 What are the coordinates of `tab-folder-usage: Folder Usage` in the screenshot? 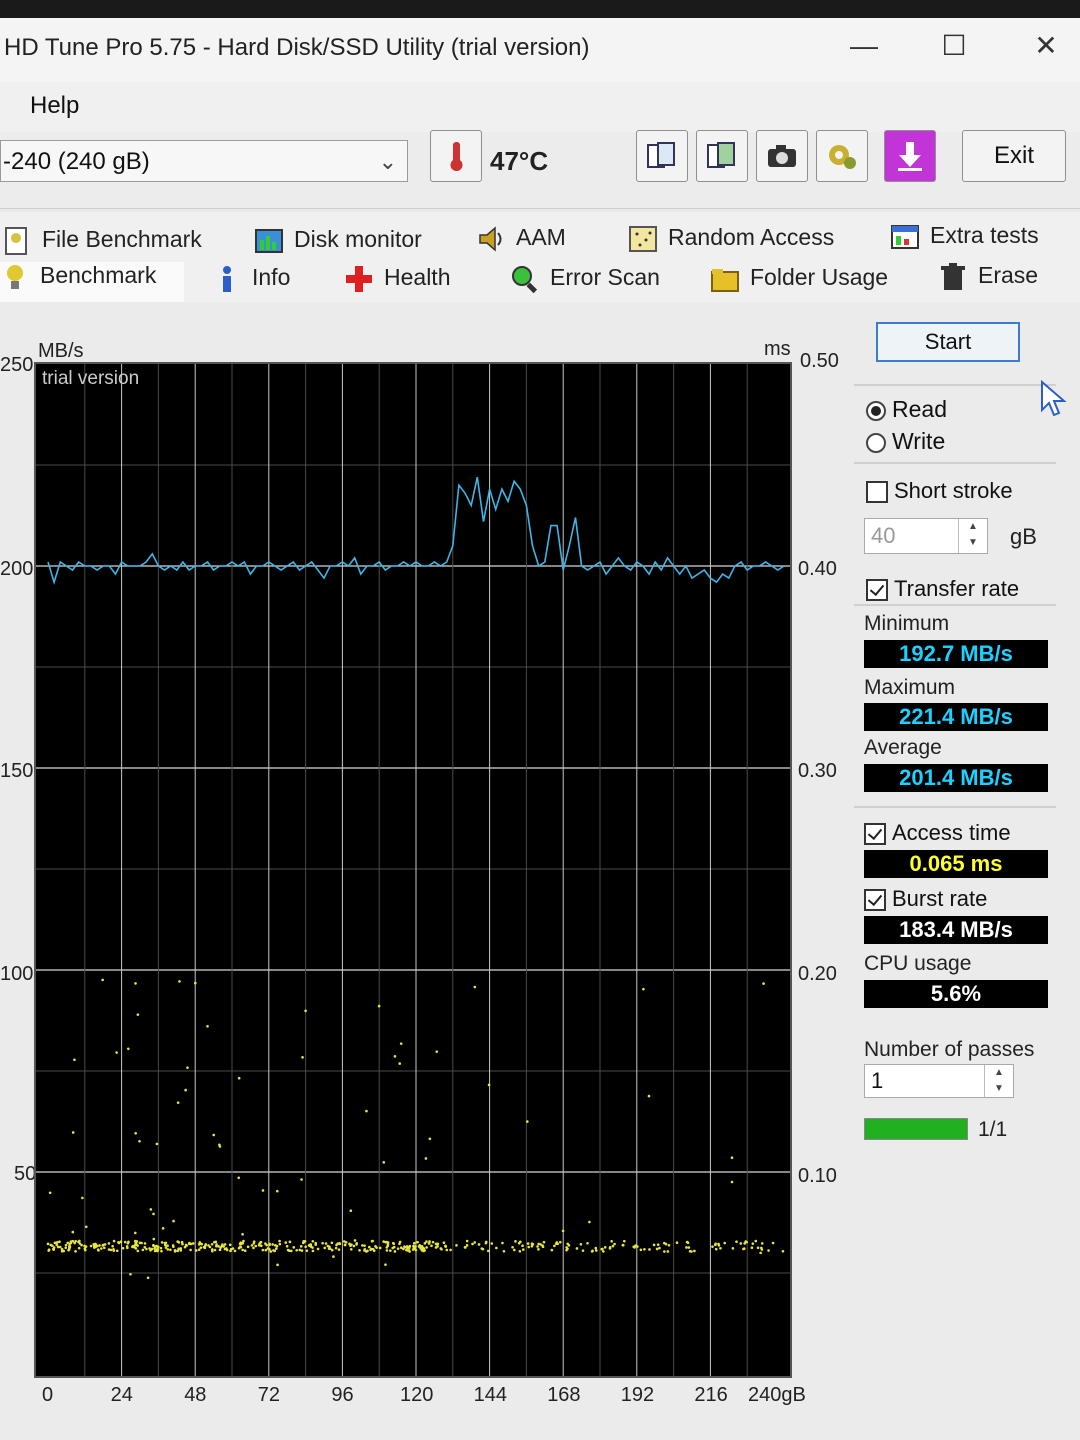 It's located at (799, 279).